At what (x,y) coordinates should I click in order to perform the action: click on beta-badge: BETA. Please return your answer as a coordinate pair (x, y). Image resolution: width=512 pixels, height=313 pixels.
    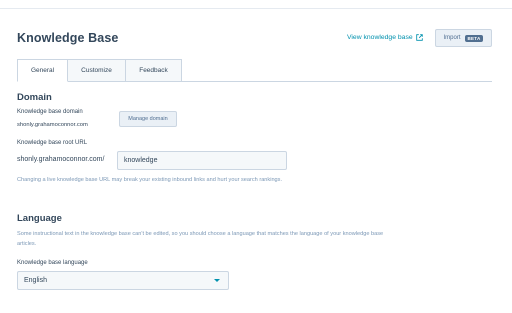
    Looking at the image, I should click on (474, 38).